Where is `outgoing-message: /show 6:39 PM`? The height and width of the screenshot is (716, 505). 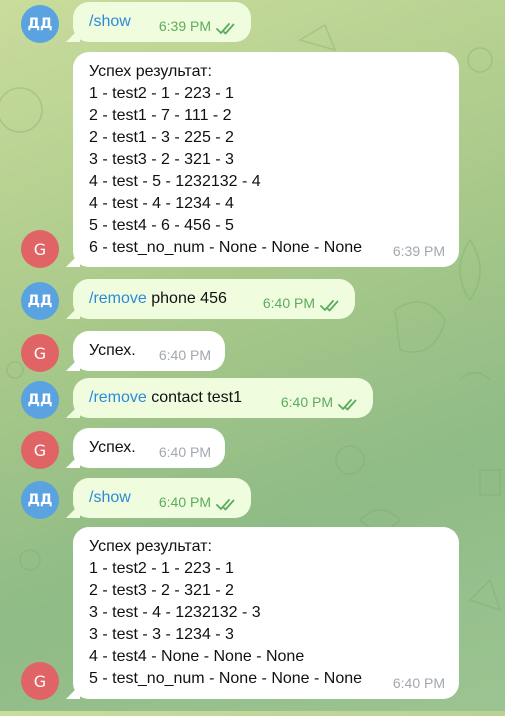
outgoing-message: /show 6:39 PM is located at coordinates (162, 22).